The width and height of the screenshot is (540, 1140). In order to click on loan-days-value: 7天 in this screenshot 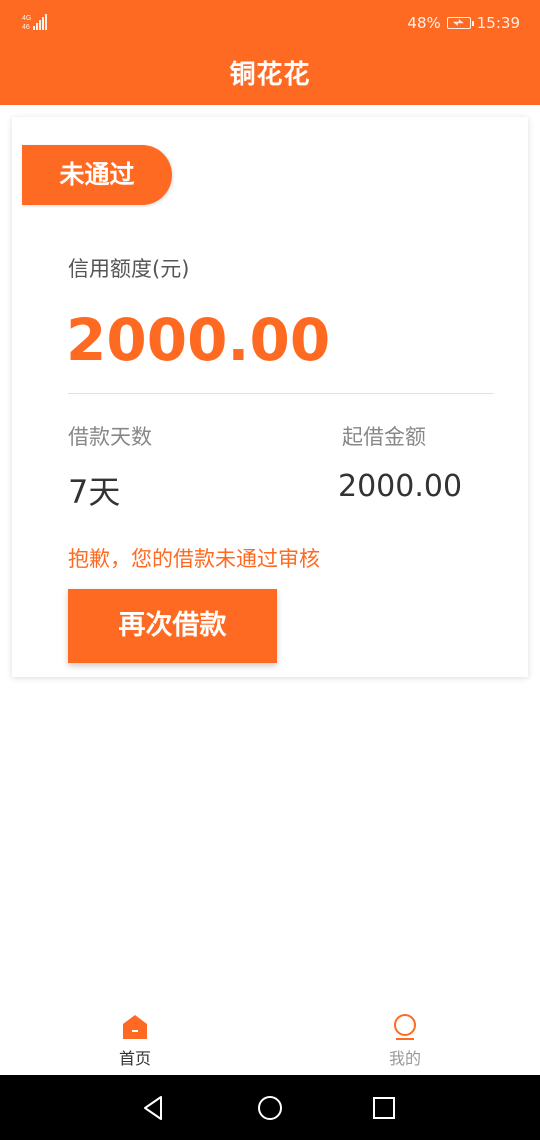, I will do `click(94, 492)`.